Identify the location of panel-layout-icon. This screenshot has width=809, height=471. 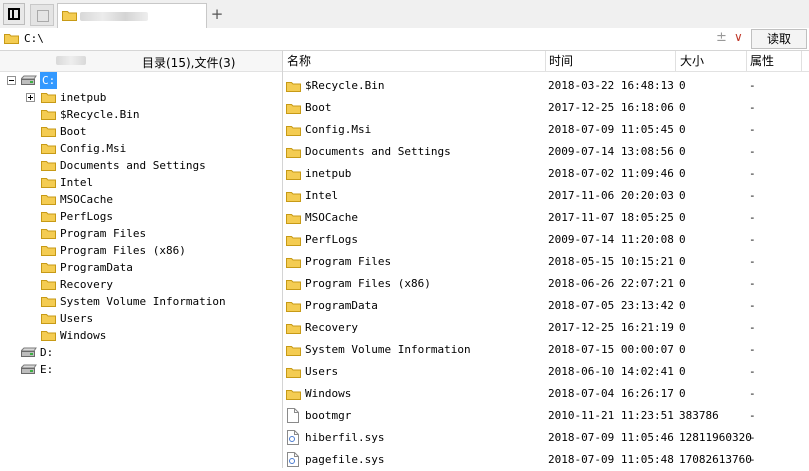
(14, 14).